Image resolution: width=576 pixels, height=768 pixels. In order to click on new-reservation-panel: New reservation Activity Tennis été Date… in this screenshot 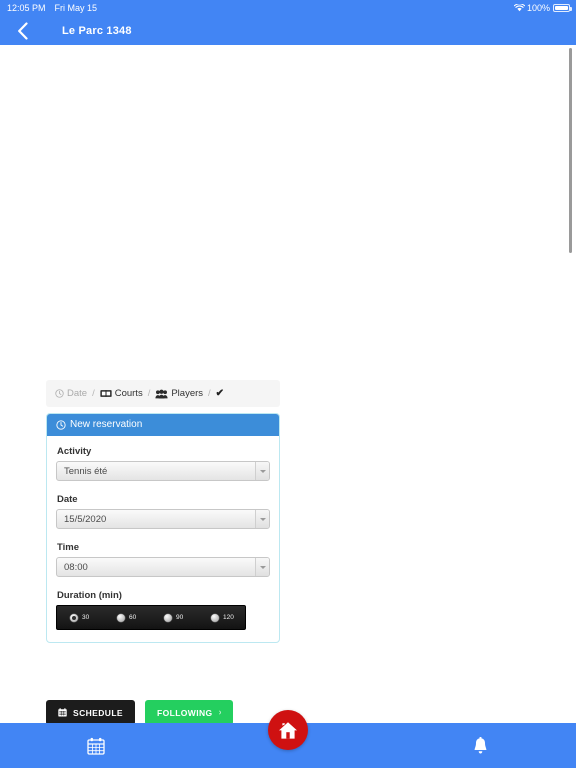, I will do `click(163, 528)`.